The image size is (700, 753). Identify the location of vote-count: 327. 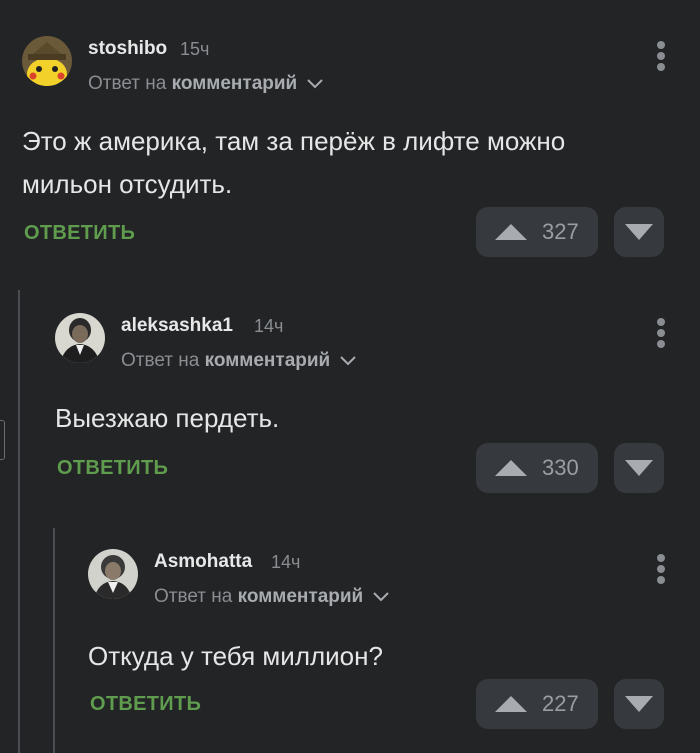
(560, 231).